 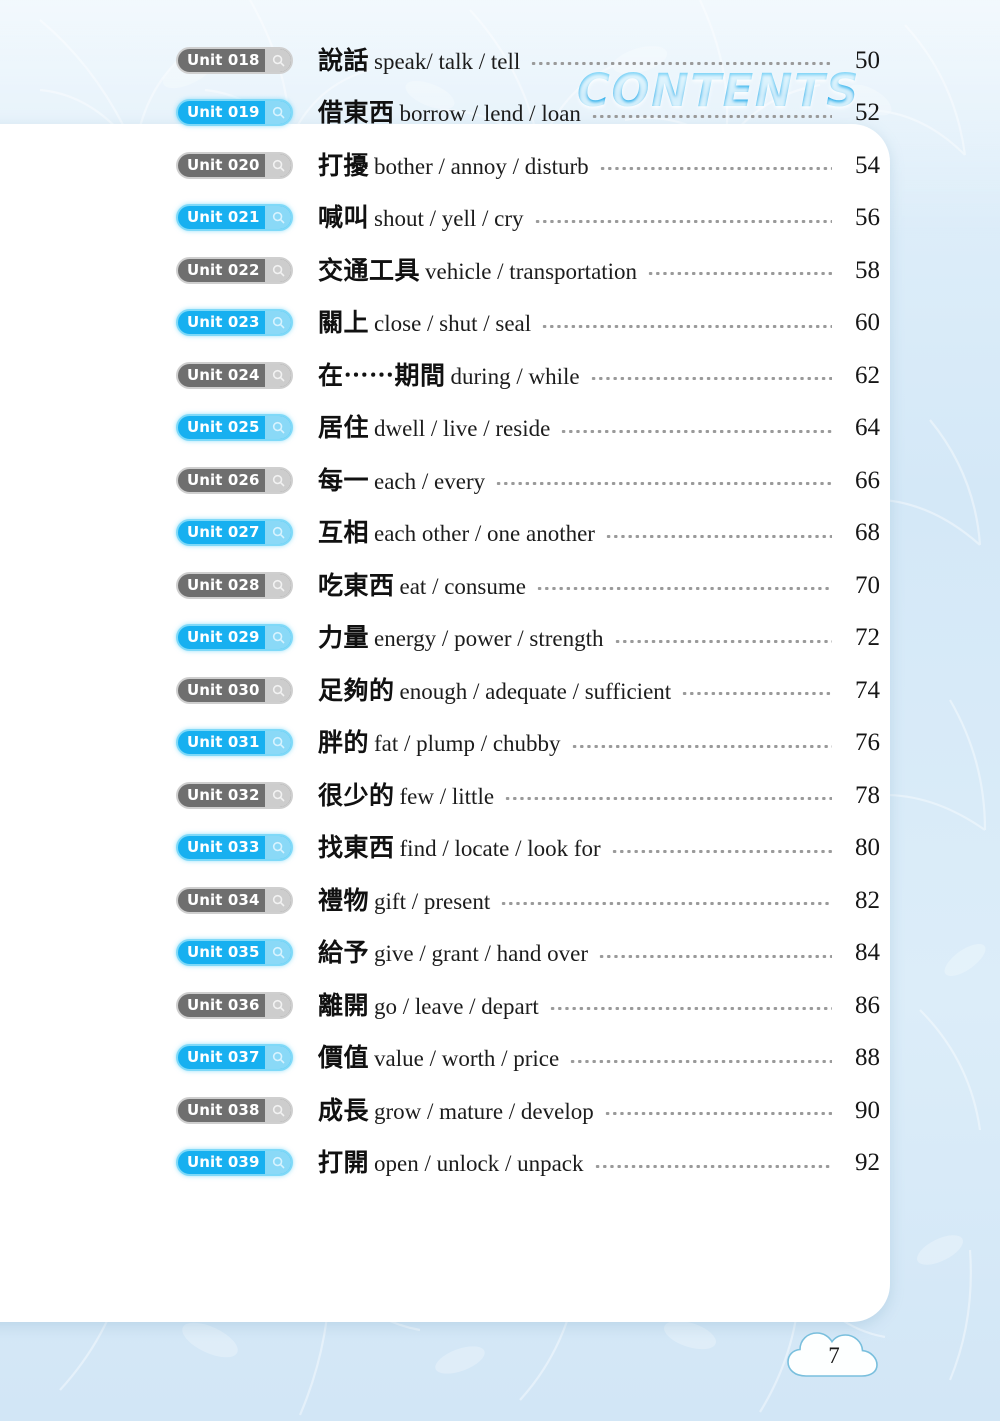 What do you see at coordinates (528, 113) in the screenshot?
I see `toc-row: Unit 019 借東西 borrow / lend / loan 52` at bounding box center [528, 113].